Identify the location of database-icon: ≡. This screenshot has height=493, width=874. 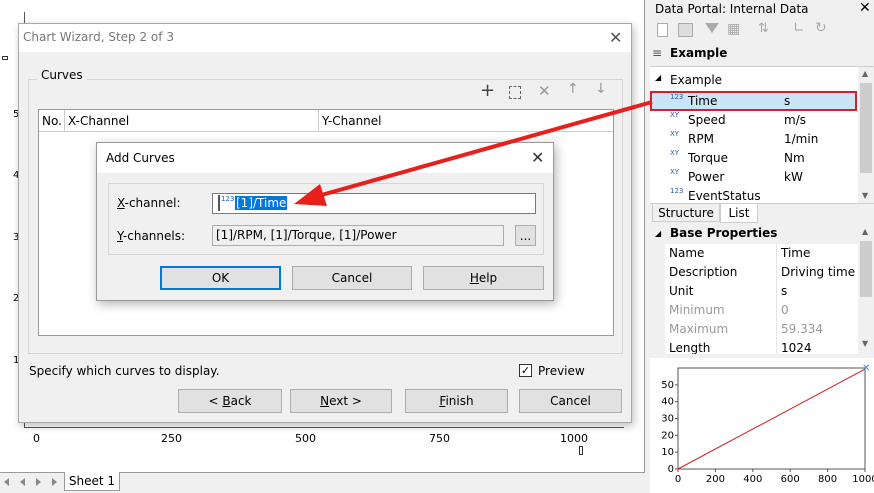
(657, 53).